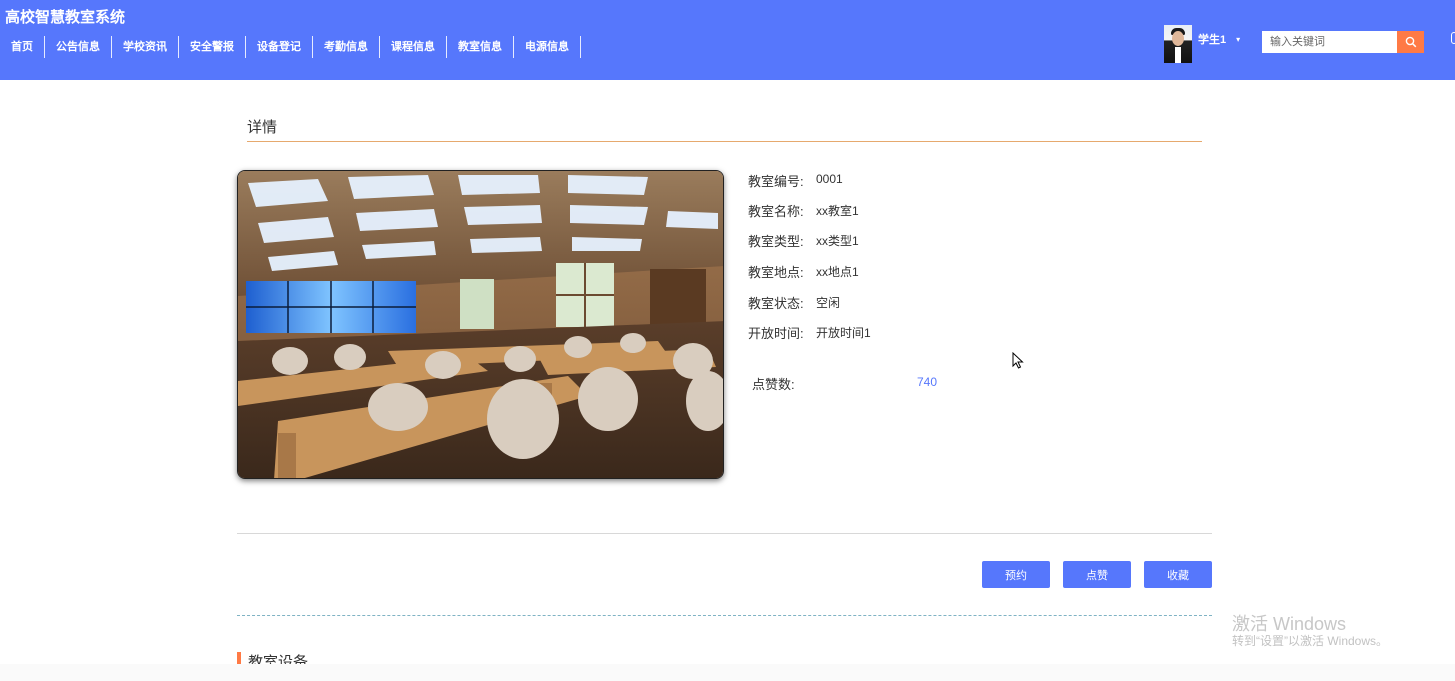 Image resolution: width=1455 pixels, height=681 pixels. I want to click on info-row-room-status: 教室状态: 空闲, so click(794, 302).